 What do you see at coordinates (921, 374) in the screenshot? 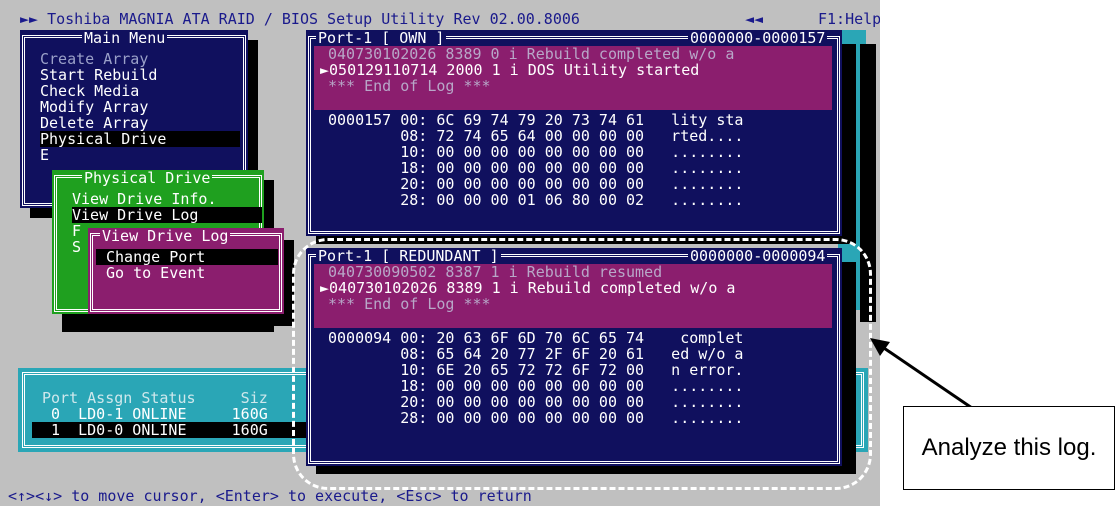
I see `callout-arrow-icon` at bounding box center [921, 374].